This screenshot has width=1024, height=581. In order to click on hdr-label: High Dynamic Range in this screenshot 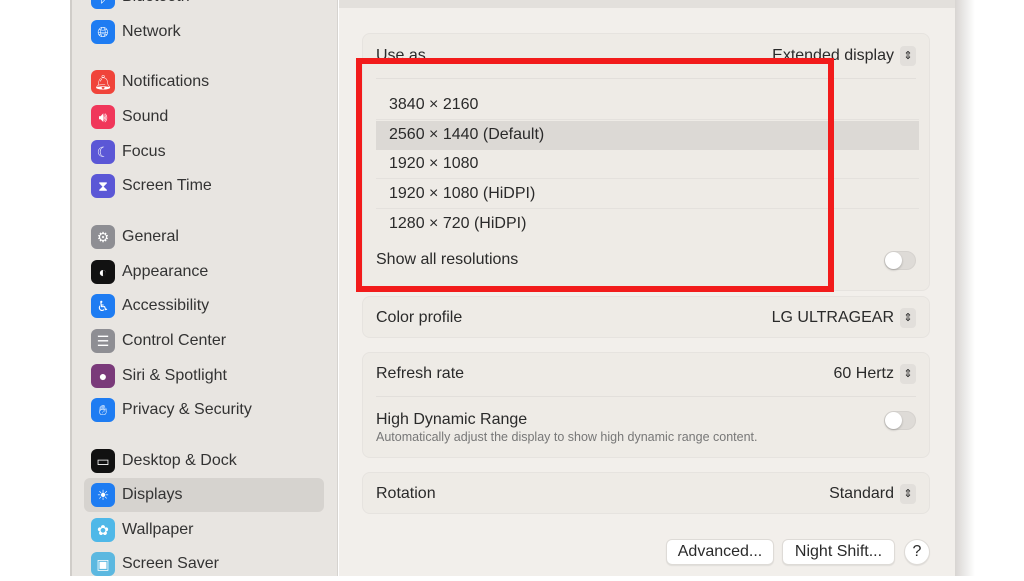, I will do `click(452, 419)`.